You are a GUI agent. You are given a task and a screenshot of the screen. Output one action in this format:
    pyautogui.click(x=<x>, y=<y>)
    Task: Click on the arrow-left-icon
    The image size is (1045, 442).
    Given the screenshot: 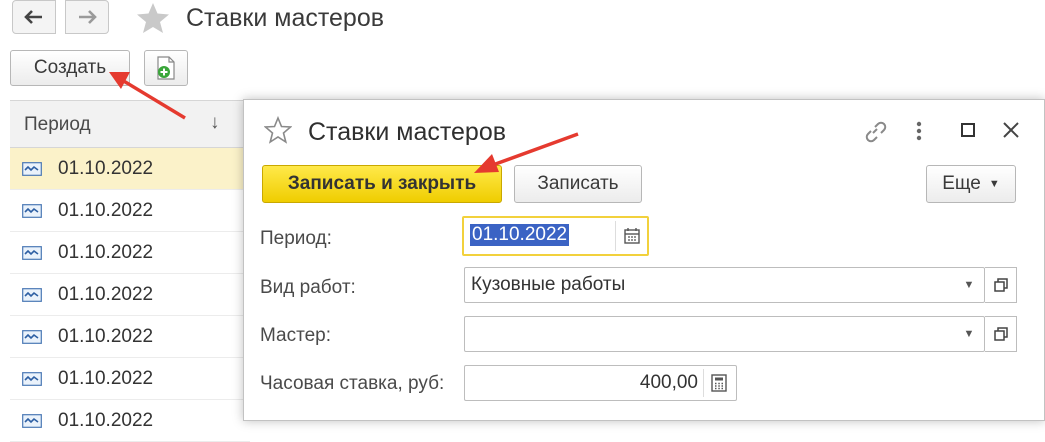 What is the action you would take?
    pyautogui.click(x=33, y=17)
    